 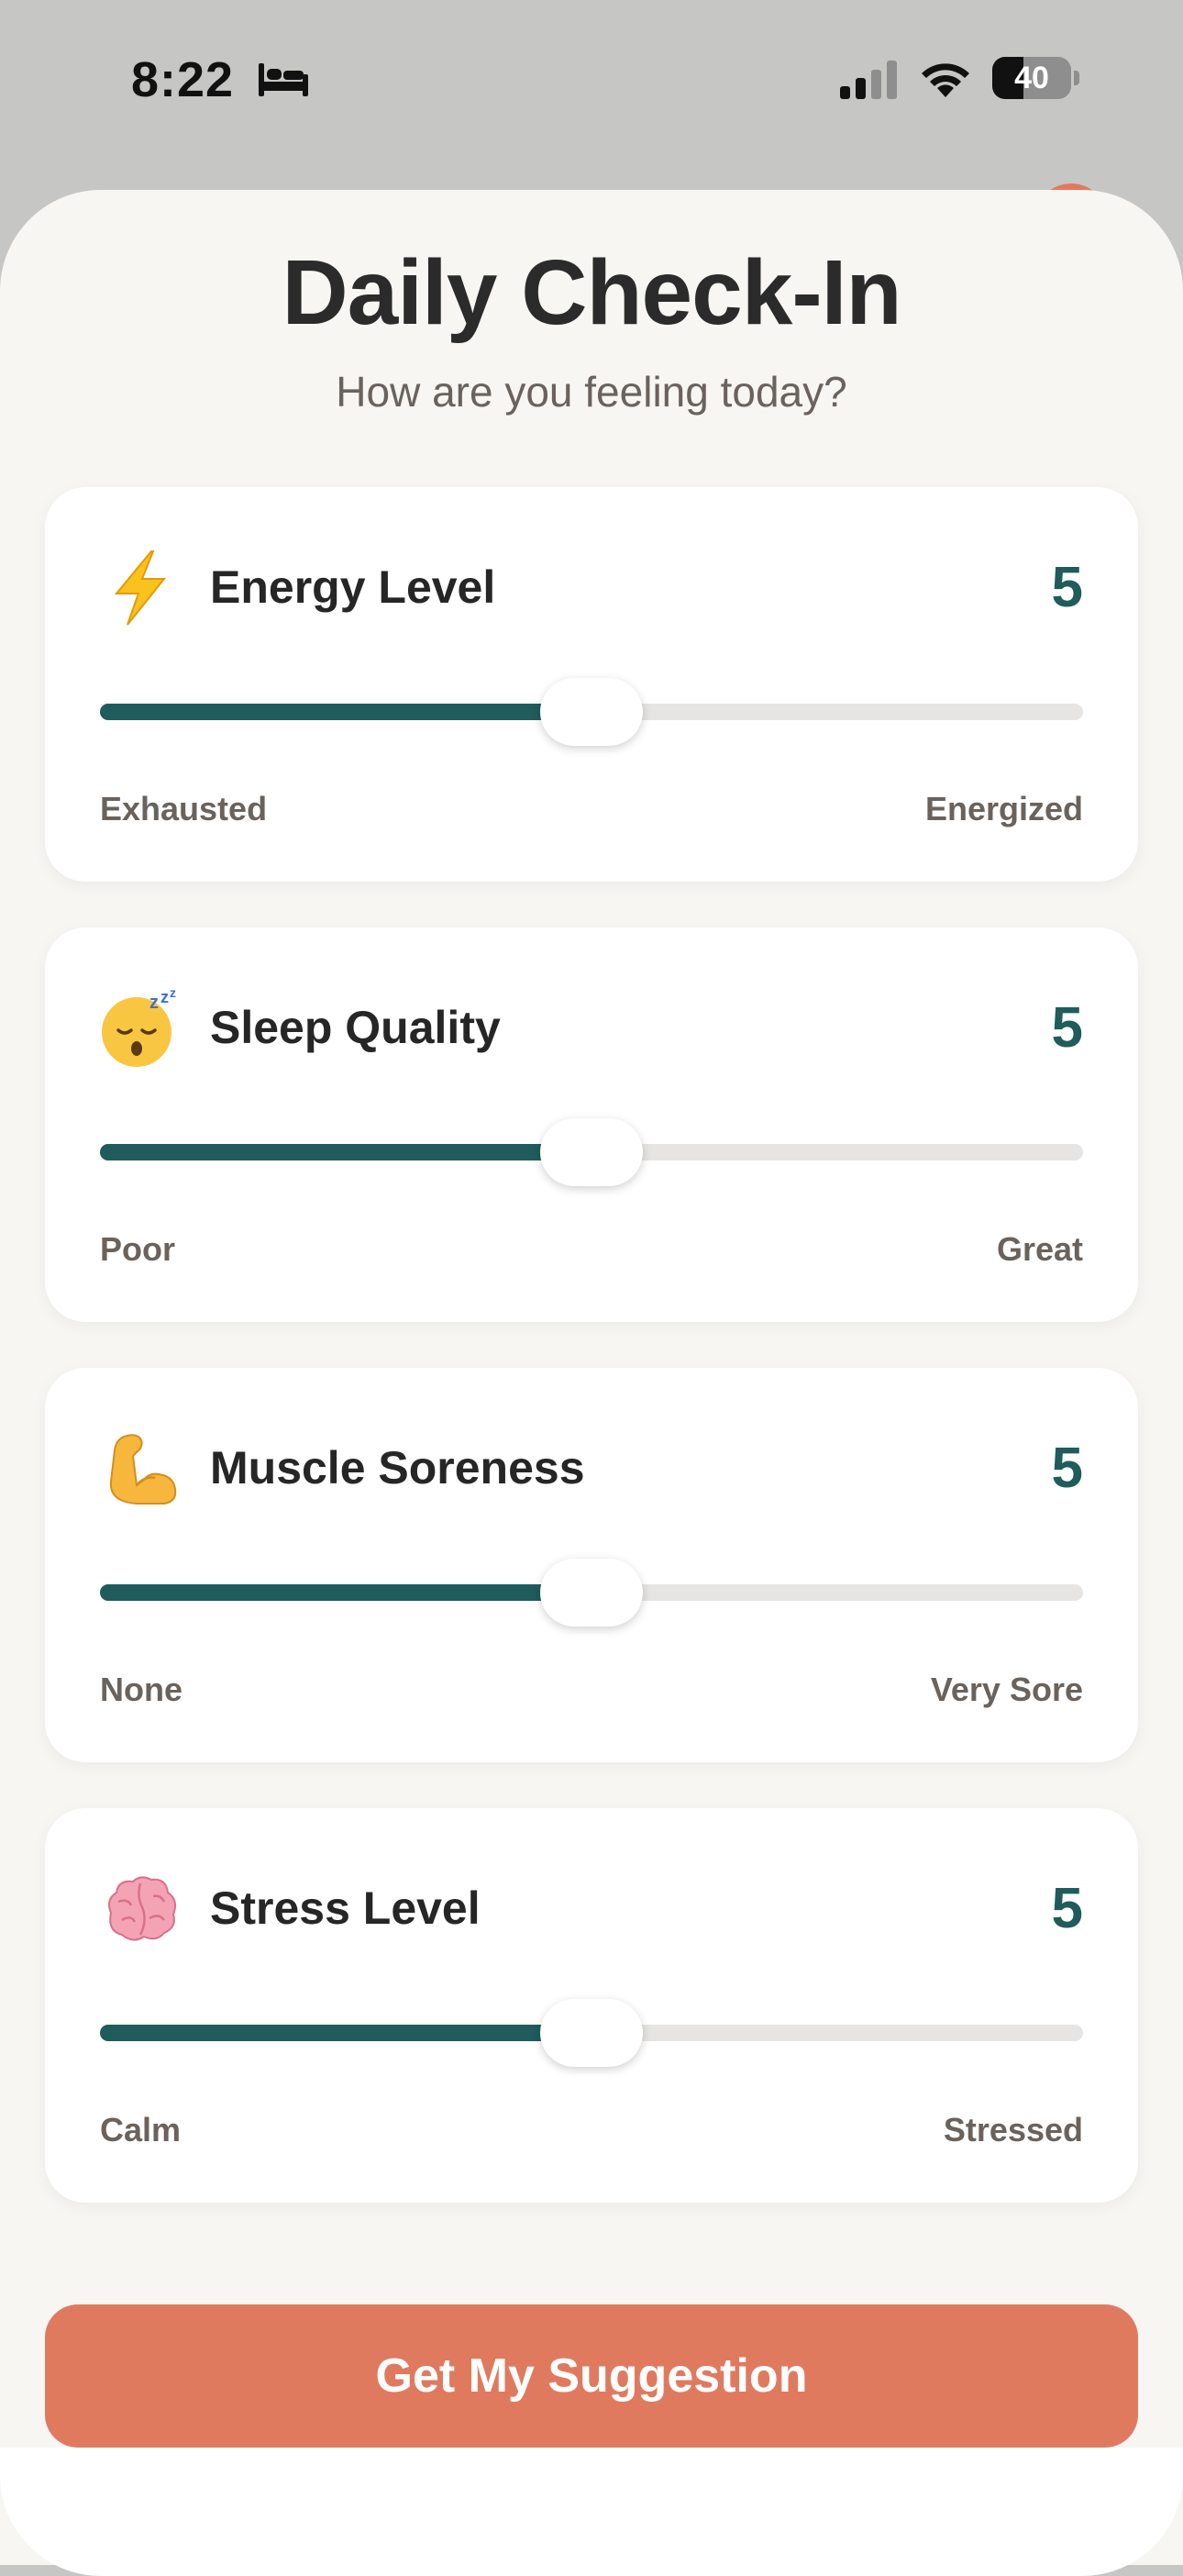 I want to click on stress-slider, so click(x=591, y=2033).